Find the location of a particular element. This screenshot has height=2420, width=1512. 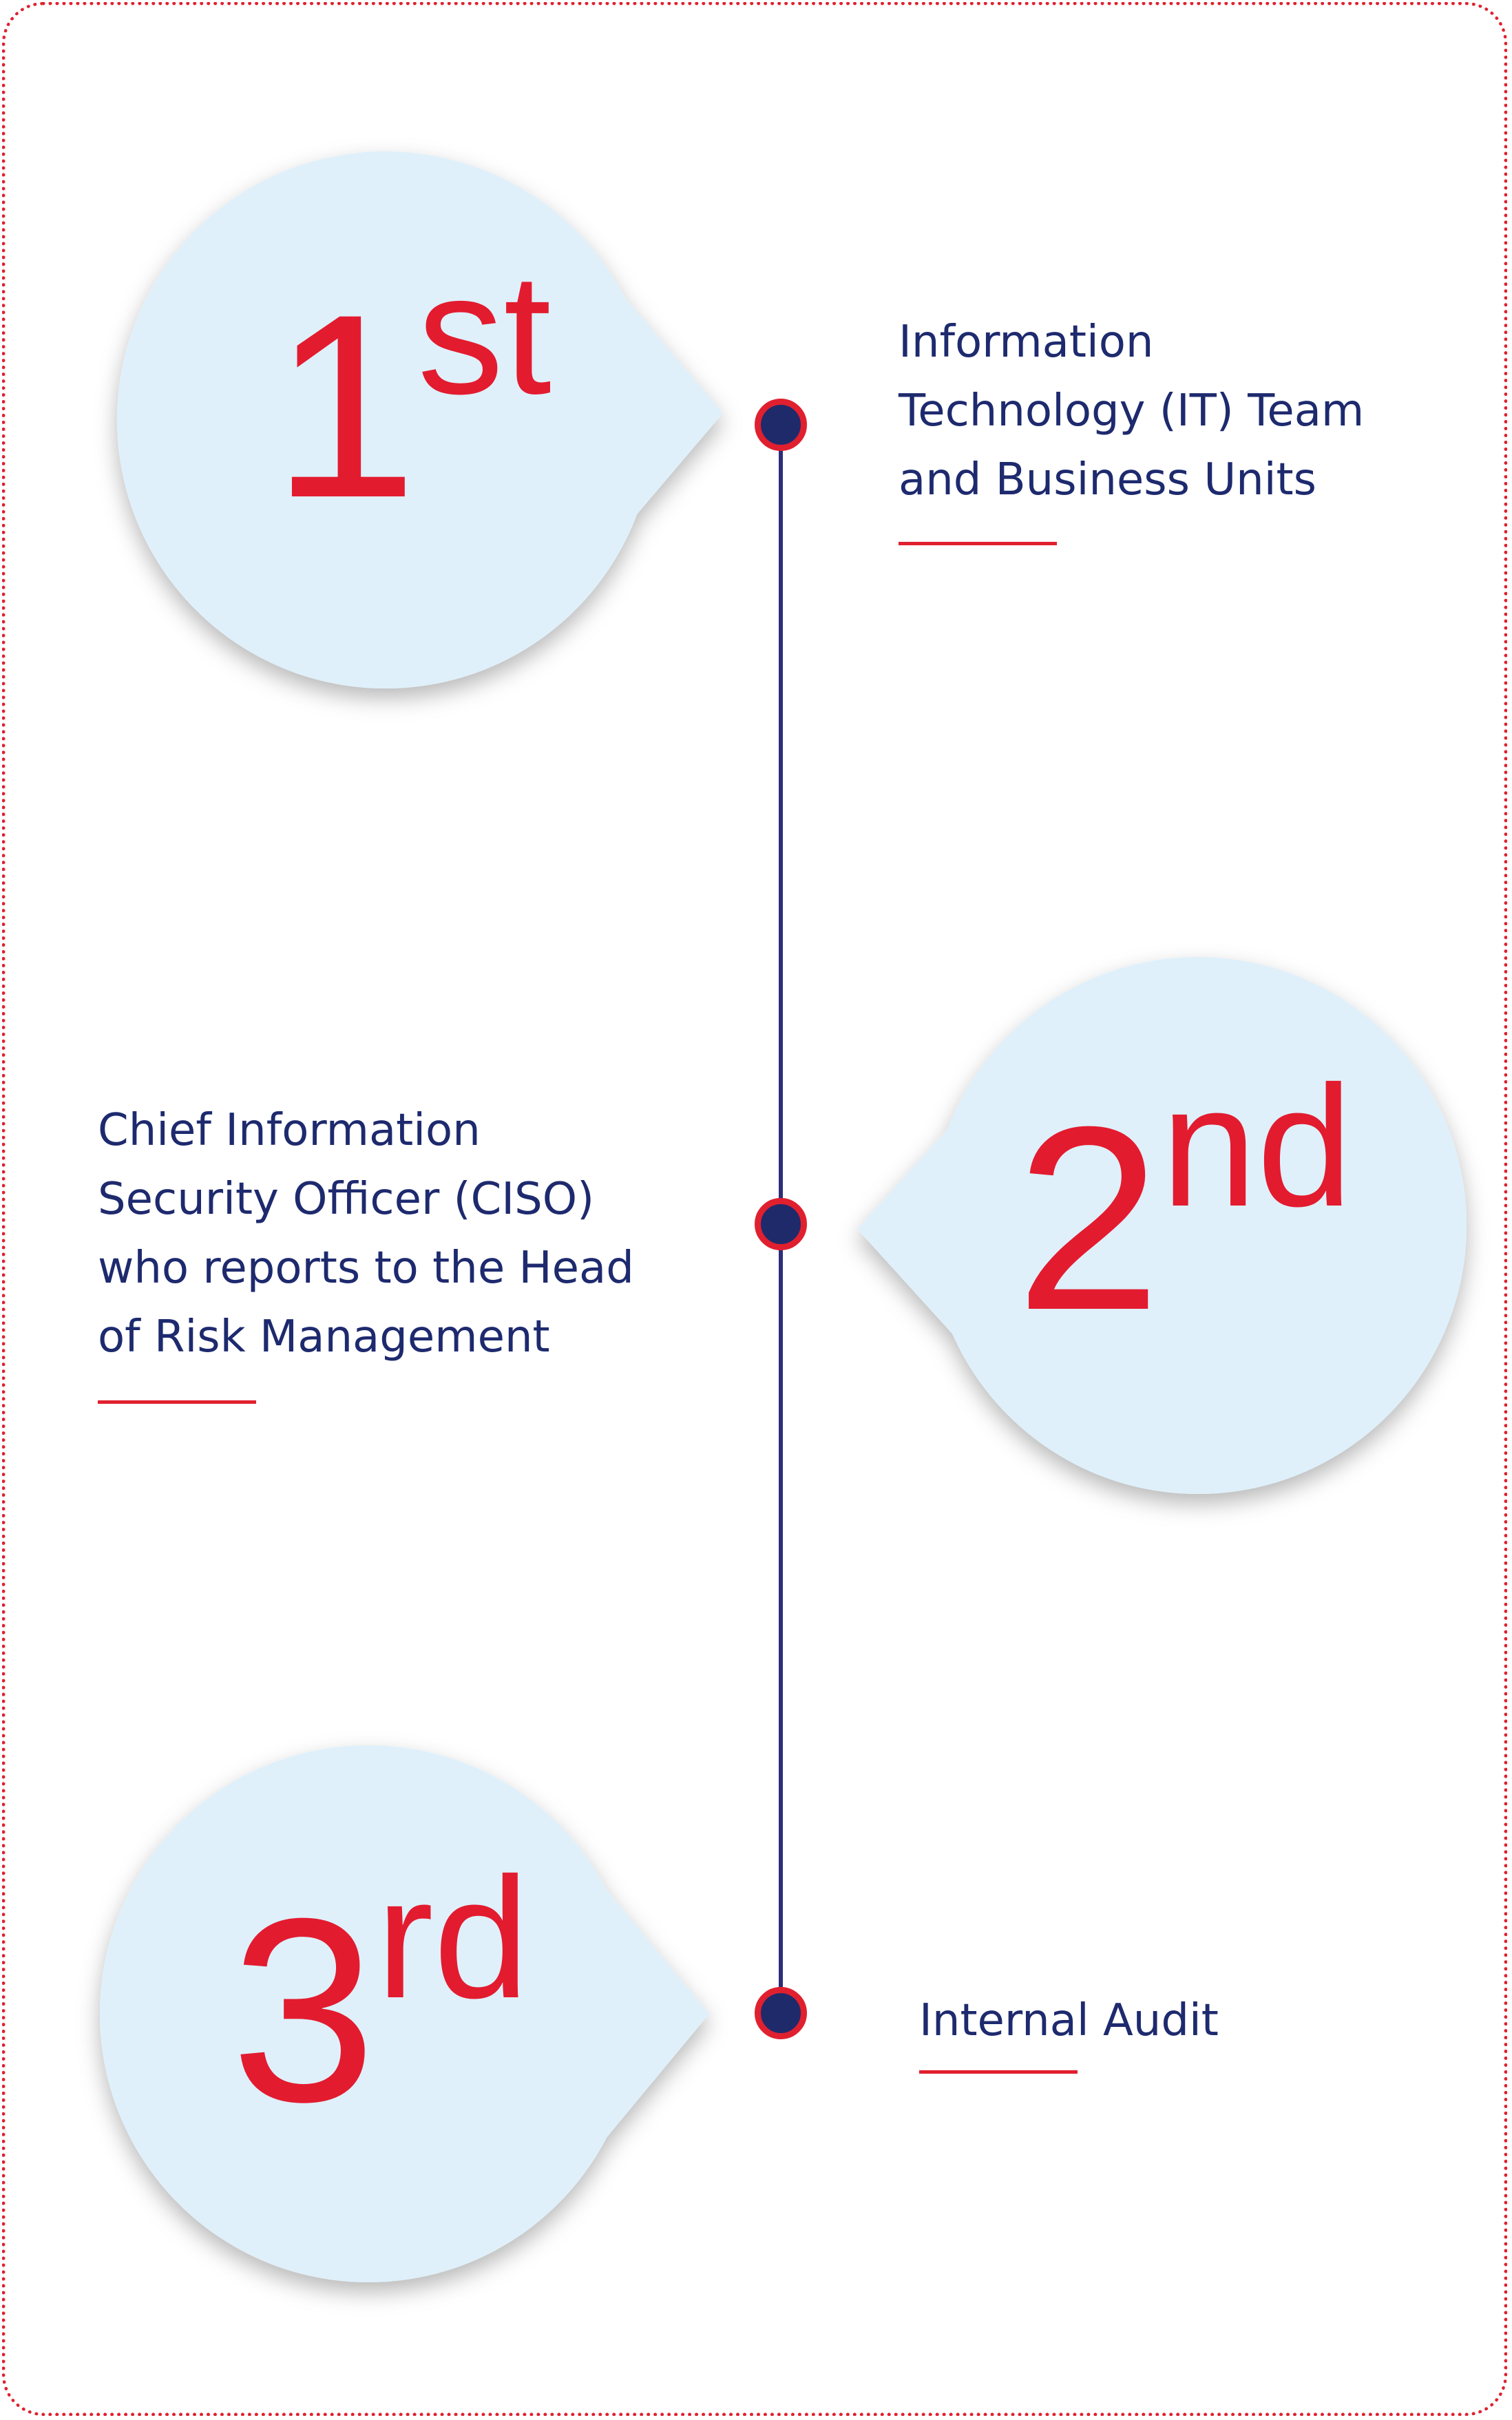

label-line: of Risk Management is located at coordinates (324, 1337).